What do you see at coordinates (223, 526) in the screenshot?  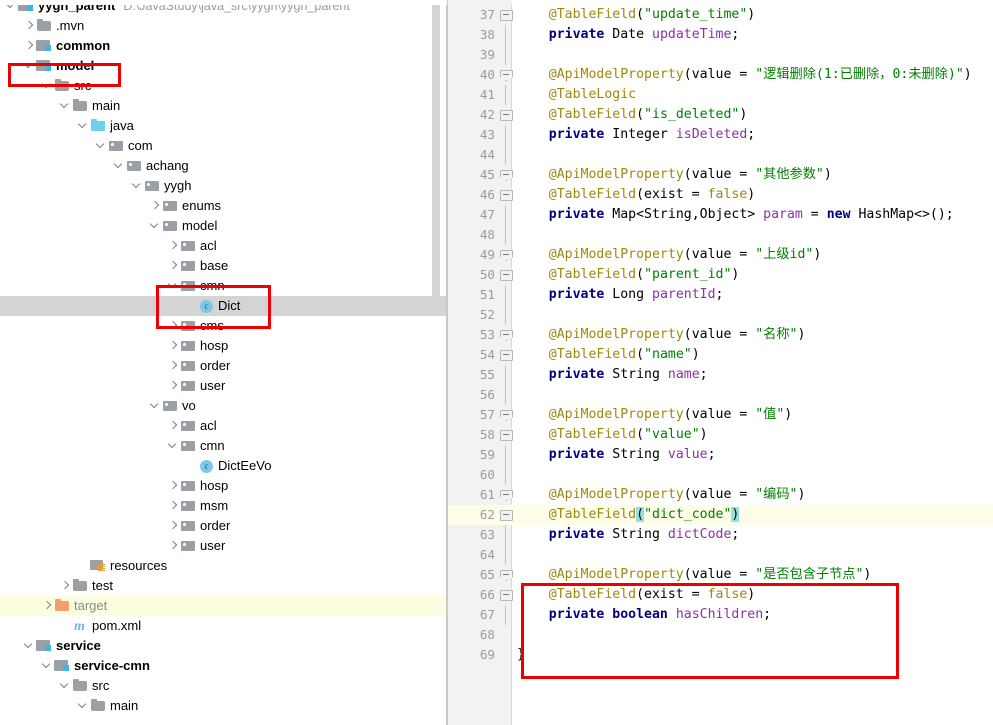 I see `tree-row-order: order` at bounding box center [223, 526].